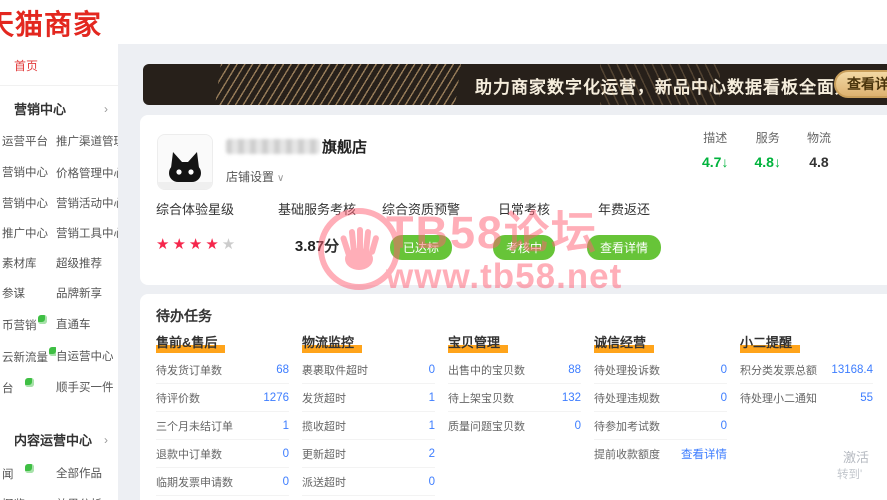 The height and width of the screenshot is (500, 887). I want to click on todo-title: 待办任务, so click(184, 316).